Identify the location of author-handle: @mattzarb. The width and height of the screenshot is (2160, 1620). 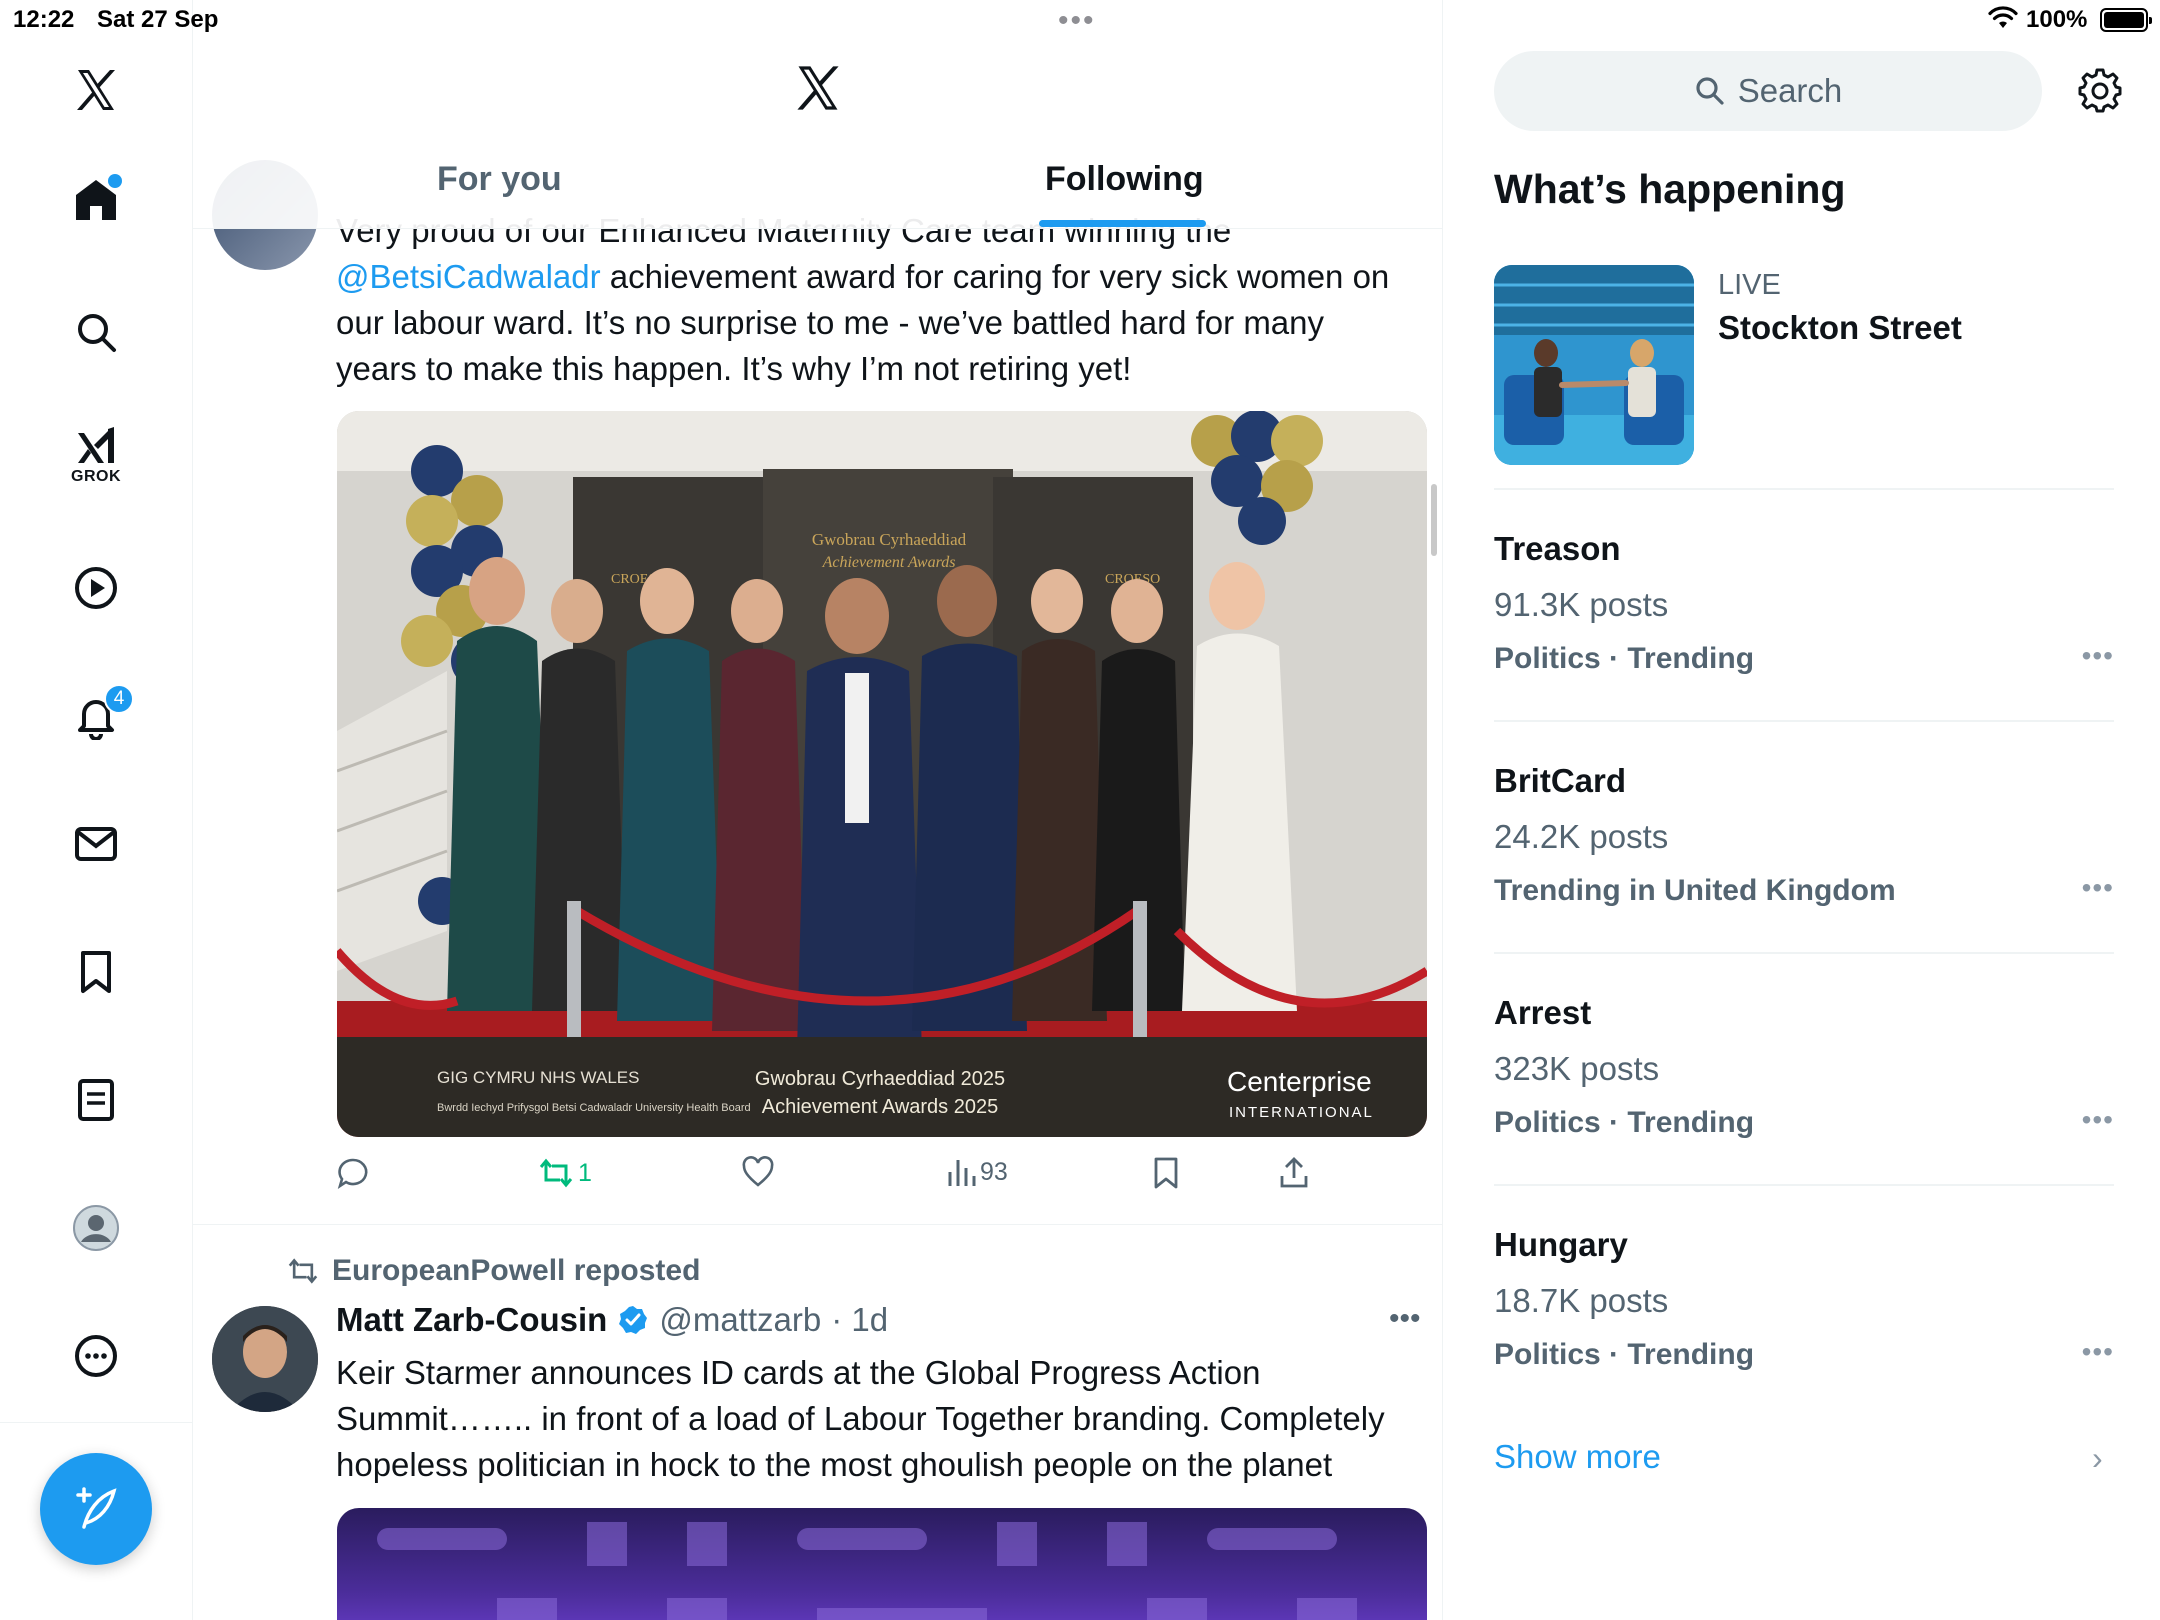
(740, 1320).